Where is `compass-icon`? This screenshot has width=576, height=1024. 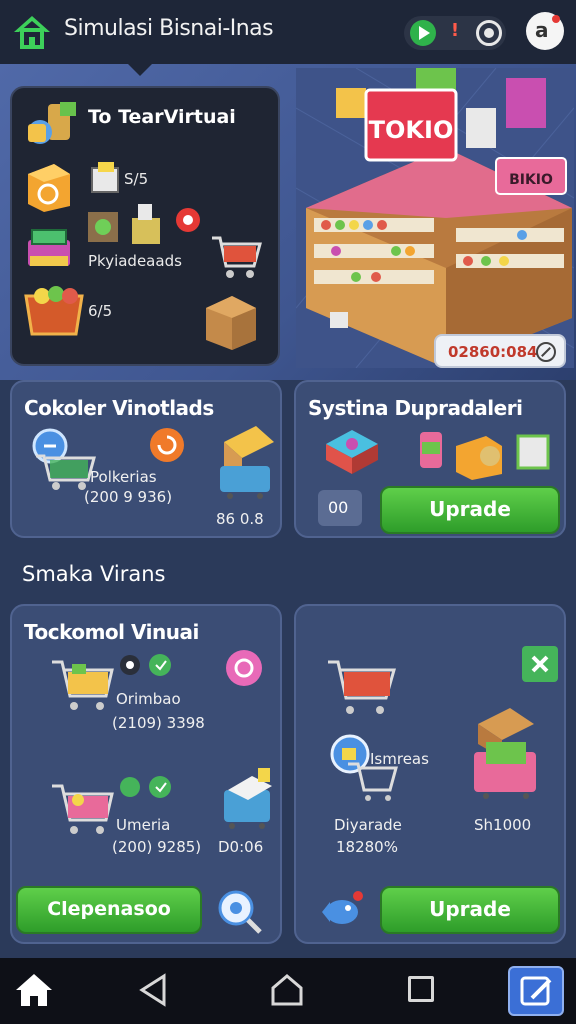 compass-icon is located at coordinates (546, 352).